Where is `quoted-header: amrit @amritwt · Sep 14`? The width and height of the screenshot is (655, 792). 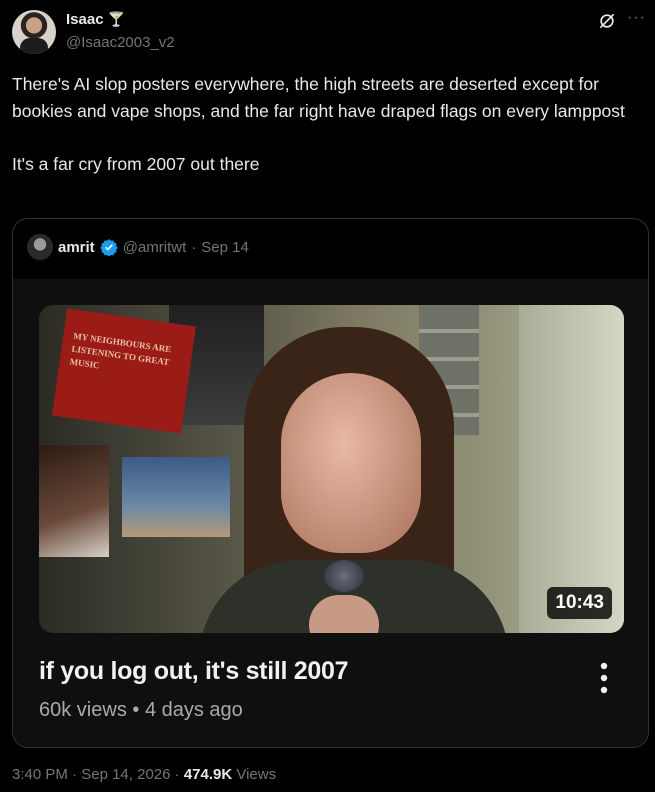
quoted-header: amrit @amritwt · Sep 14 is located at coordinates (138, 247).